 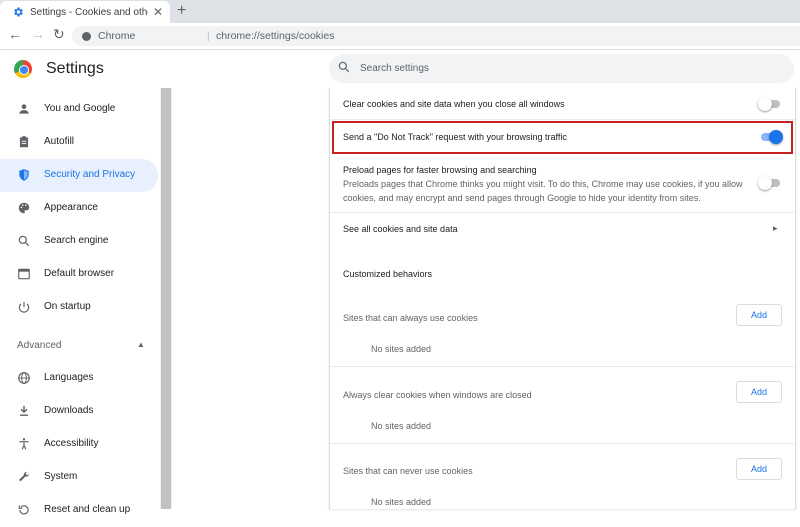 What do you see at coordinates (24, 378) in the screenshot?
I see `globe-icon` at bounding box center [24, 378].